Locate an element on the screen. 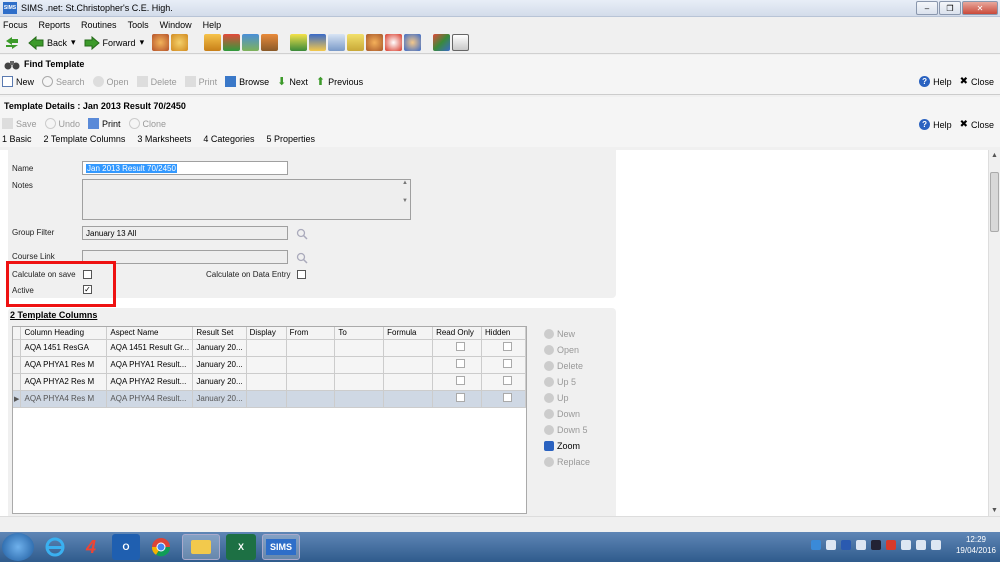 The width and height of the screenshot is (1000, 562). volume-icon is located at coordinates (935, 545).